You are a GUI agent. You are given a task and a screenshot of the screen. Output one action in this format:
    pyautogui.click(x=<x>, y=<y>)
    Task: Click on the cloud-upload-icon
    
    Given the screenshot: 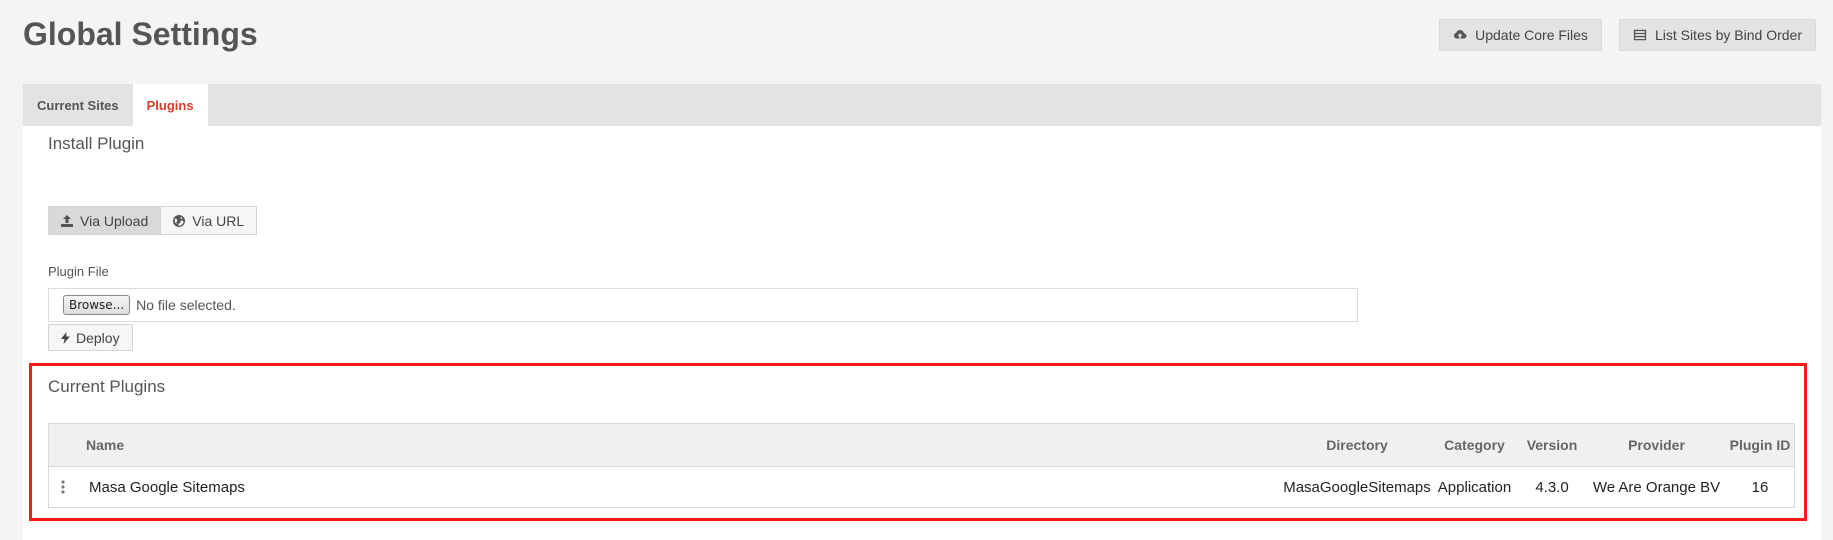 What is the action you would take?
    pyautogui.click(x=1460, y=34)
    